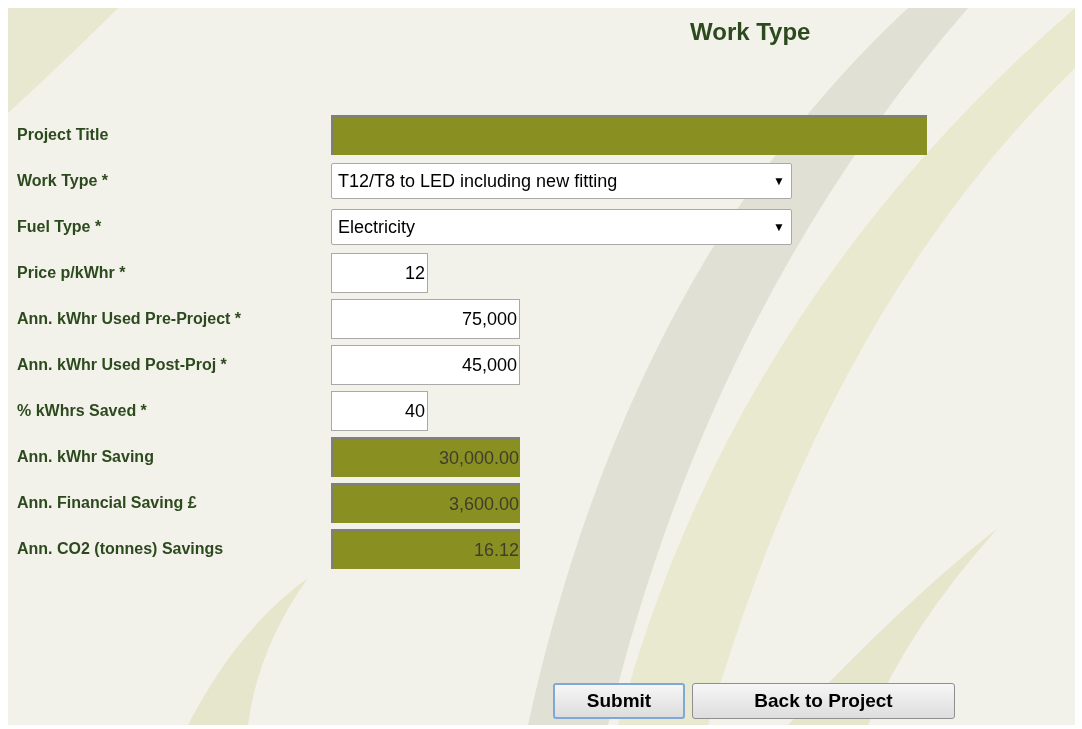 Image resolution: width=1082 pixels, height=729 pixels. What do you see at coordinates (425, 365) in the screenshot?
I see `input-field: 45,000` at bounding box center [425, 365].